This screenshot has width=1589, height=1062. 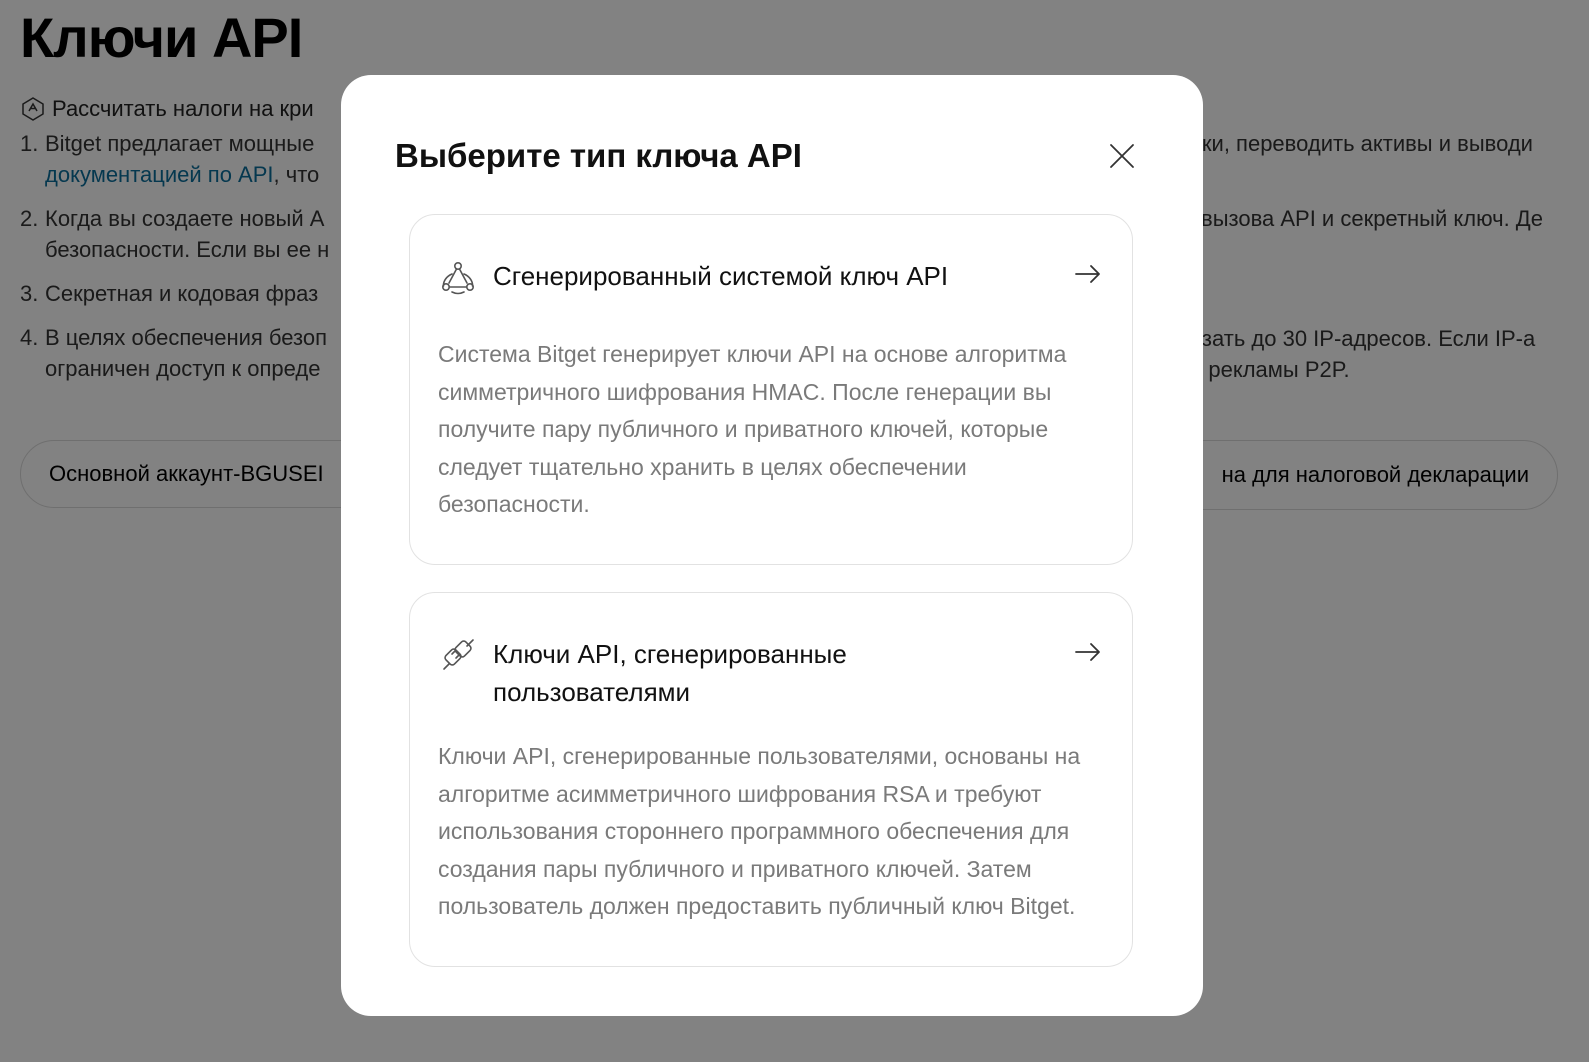 What do you see at coordinates (598, 155) in the screenshot?
I see `modal-title: Выберите тип ключа API` at bounding box center [598, 155].